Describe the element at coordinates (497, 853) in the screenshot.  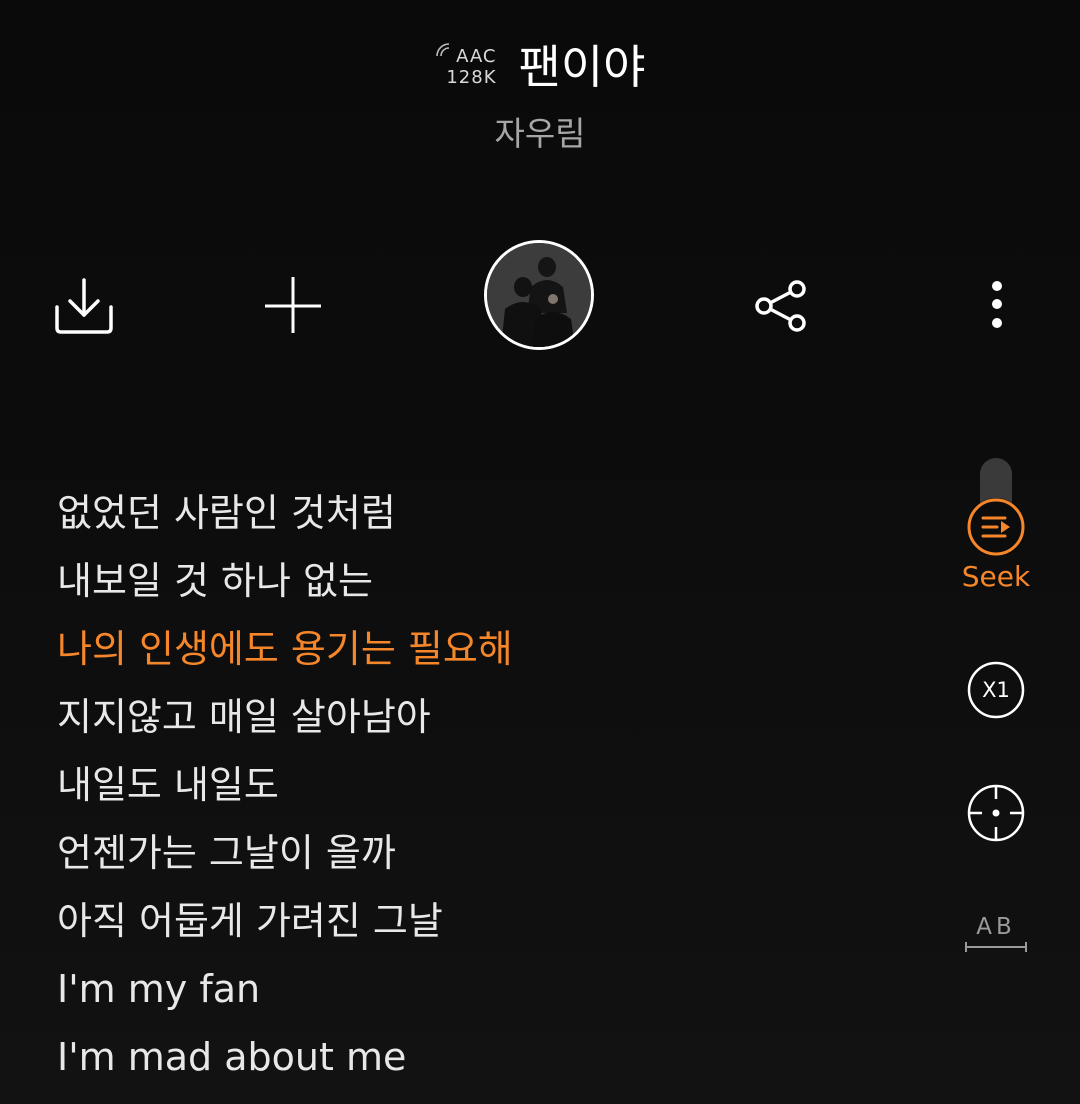
I see `lyric-line: 언젠가는 그날이 올까` at that location.